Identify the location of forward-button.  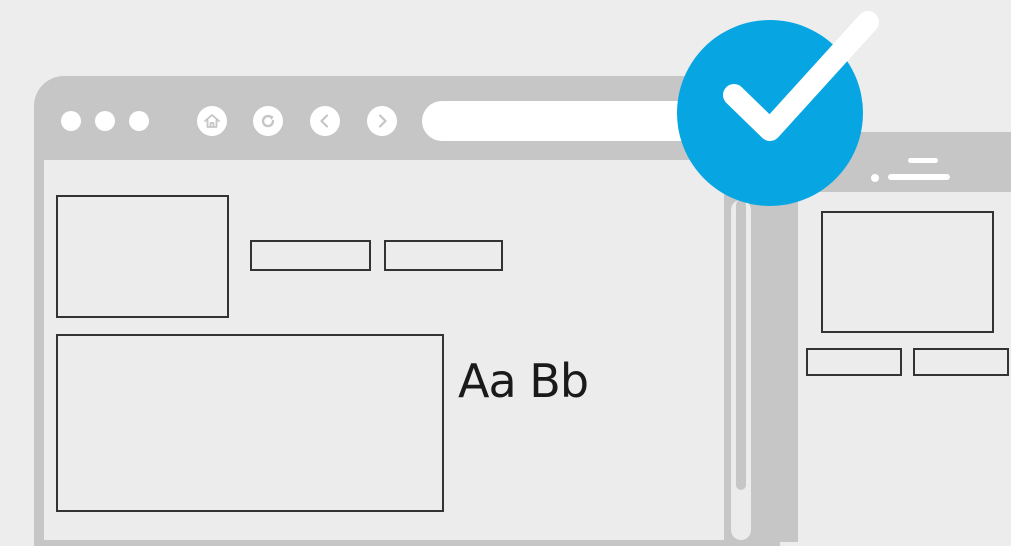
(382, 121).